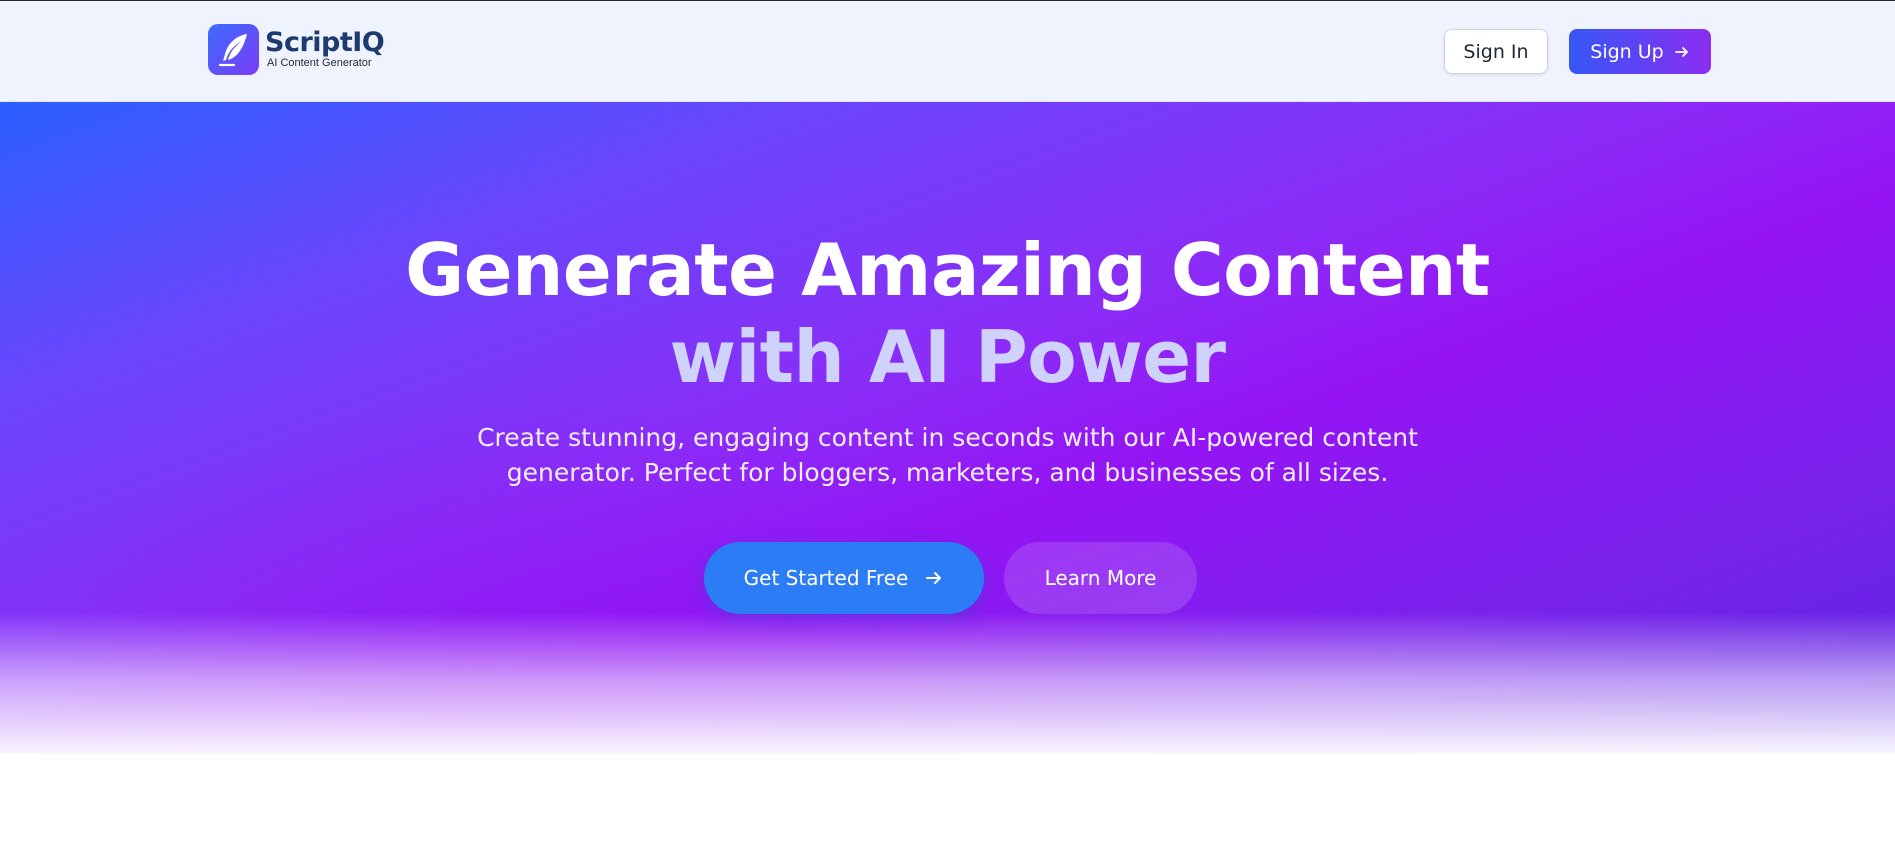 This screenshot has height=868, width=1895. I want to click on get-started-button: Get Started Free, so click(844, 578).